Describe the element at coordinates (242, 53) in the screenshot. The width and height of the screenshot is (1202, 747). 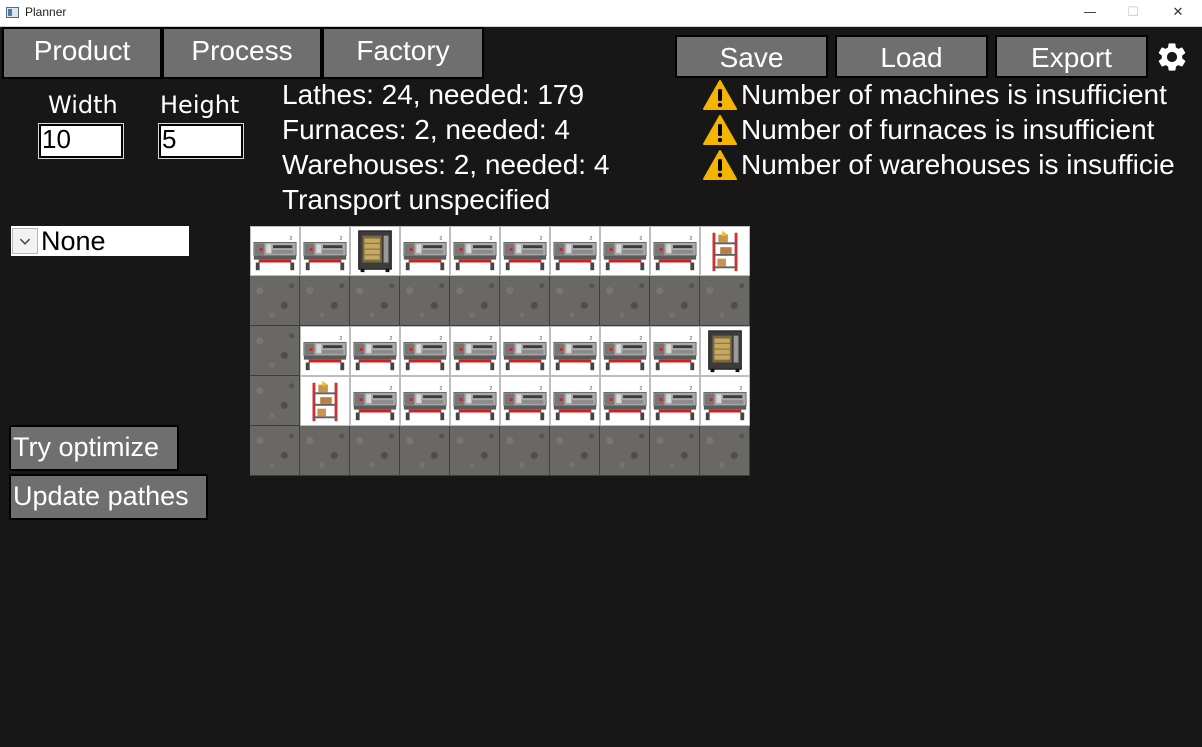
I see `tab-process: Process` at that location.